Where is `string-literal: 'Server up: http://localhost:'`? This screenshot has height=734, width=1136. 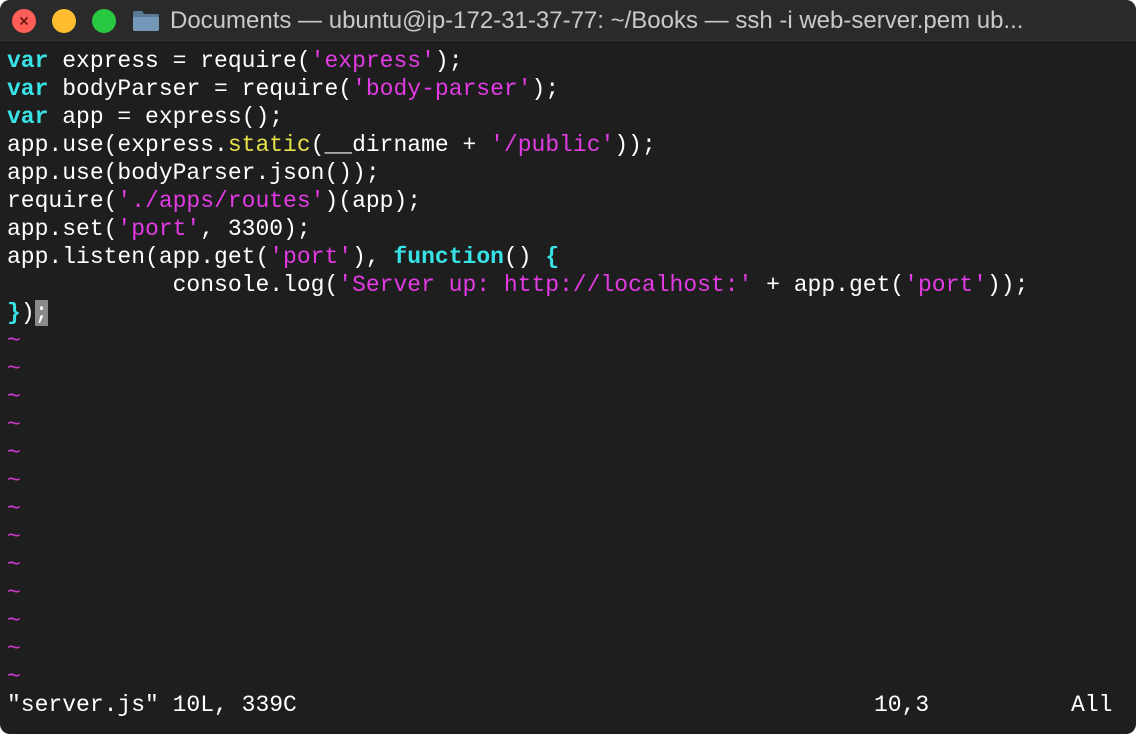
string-literal: 'Server up: http://localhost:' is located at coordinates (545, 285).